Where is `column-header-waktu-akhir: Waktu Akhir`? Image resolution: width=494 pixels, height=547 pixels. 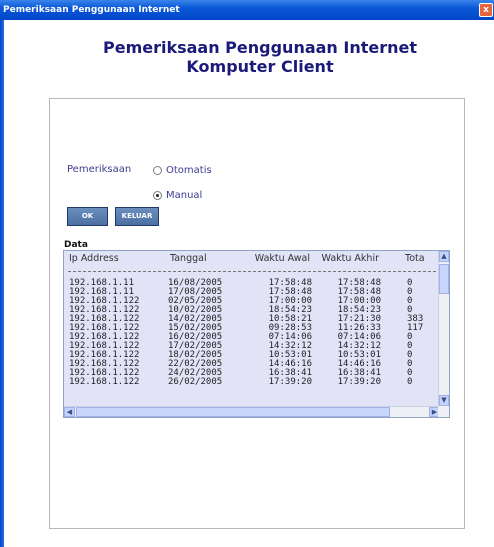 column-header-waktu-akhir: Waktu Akhir is located at coordinates (350, 258).